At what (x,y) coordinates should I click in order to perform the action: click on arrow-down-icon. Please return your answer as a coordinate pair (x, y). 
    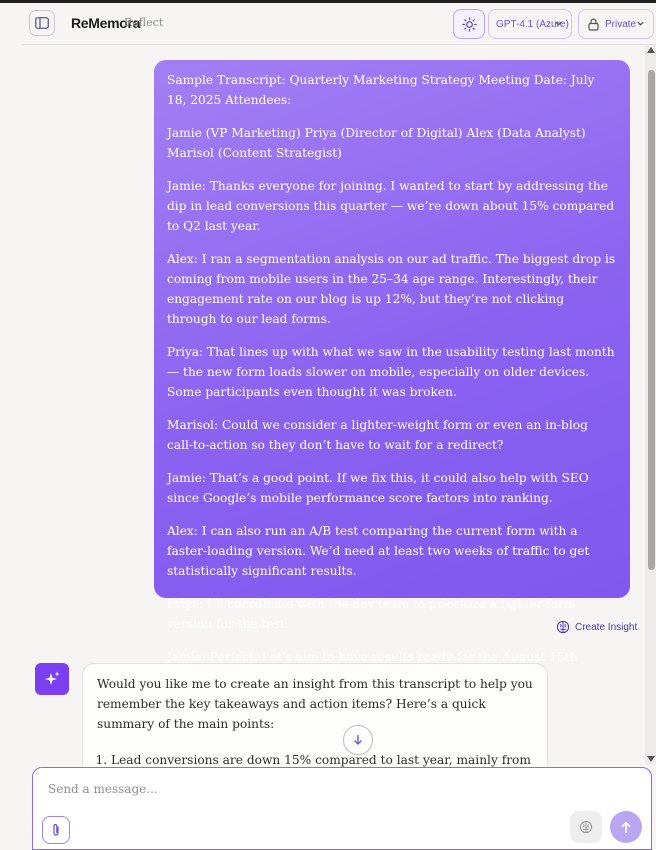
    Looking at the image, I should click on (358, 740).